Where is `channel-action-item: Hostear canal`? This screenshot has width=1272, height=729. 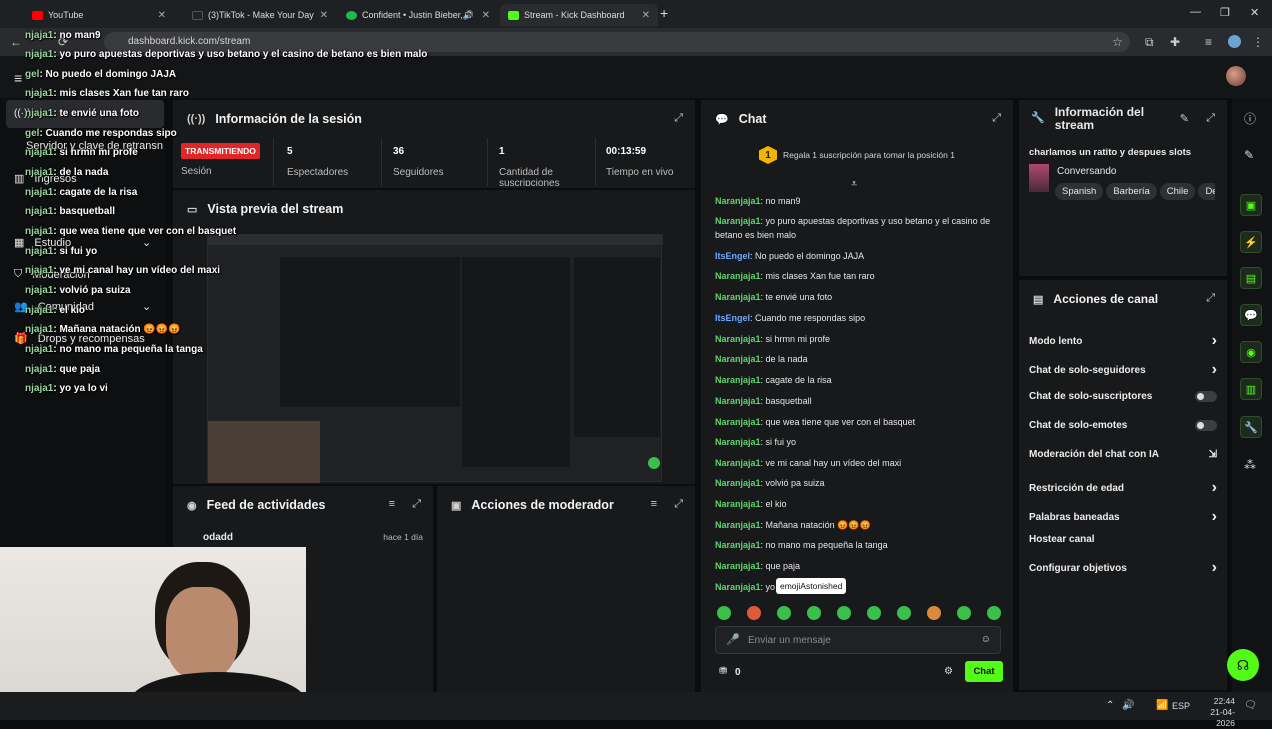 channel-action-item: Hostear canal is located at coordinates (1123, 539).